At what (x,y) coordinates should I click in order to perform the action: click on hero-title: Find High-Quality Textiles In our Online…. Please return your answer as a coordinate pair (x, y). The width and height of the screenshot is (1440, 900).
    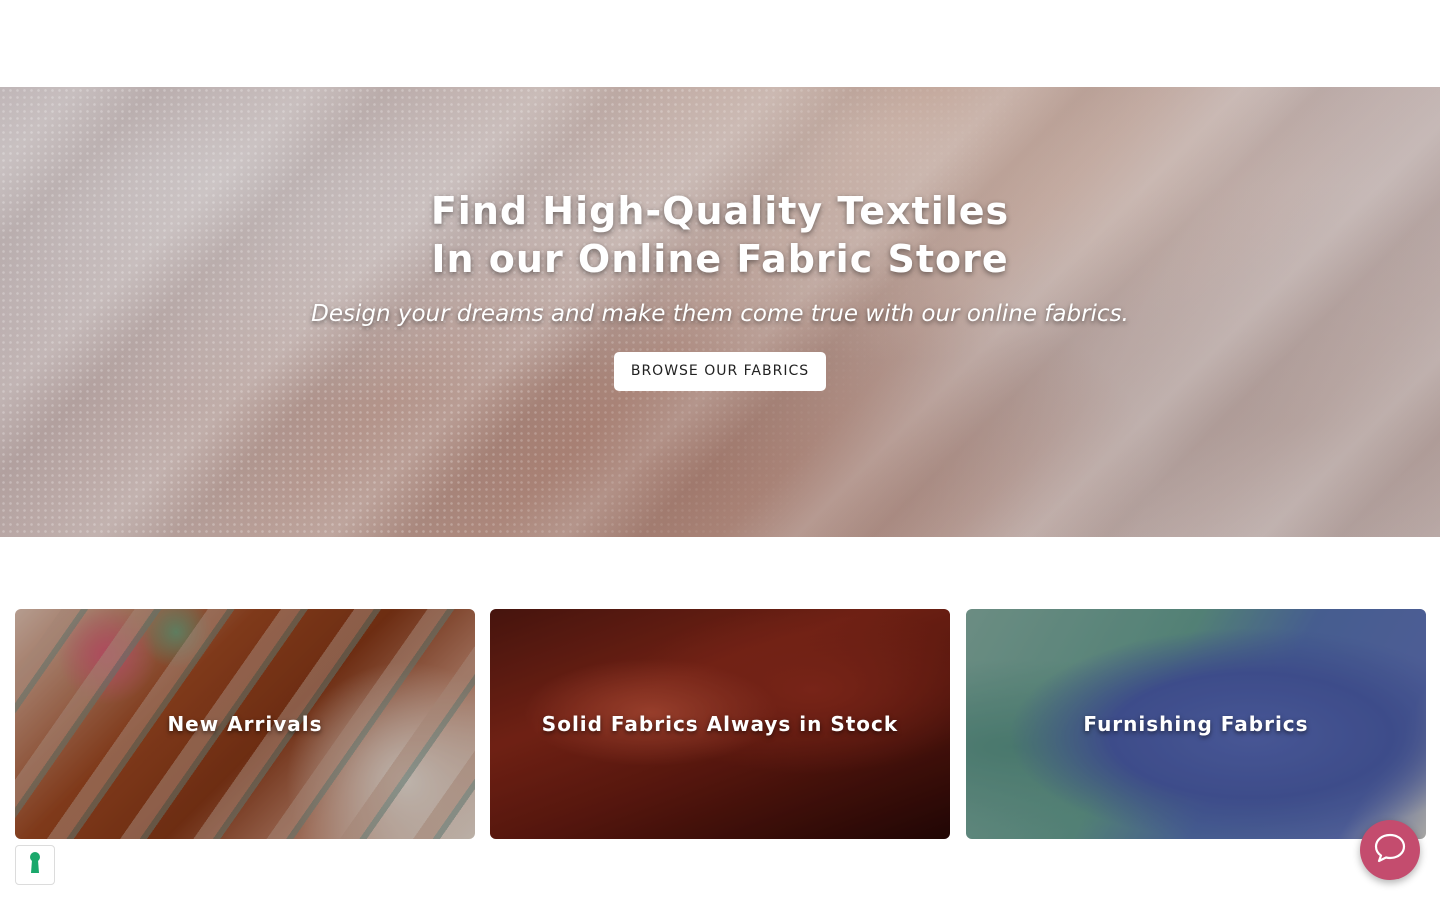
    Looking at the image, I should click on (720, 235).